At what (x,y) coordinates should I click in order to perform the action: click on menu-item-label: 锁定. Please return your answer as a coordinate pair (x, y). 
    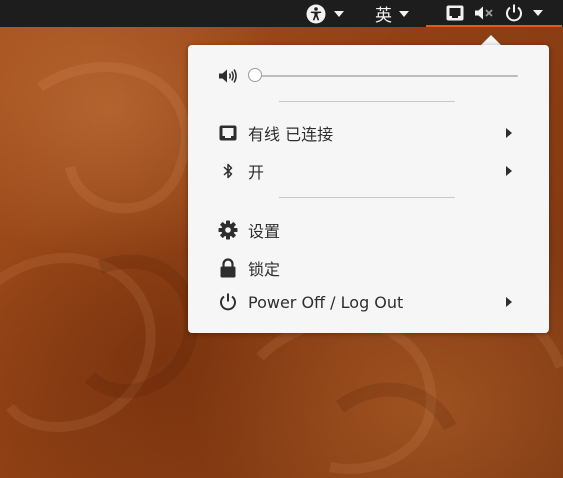
    Looking at the image, I should click on (264, 269).